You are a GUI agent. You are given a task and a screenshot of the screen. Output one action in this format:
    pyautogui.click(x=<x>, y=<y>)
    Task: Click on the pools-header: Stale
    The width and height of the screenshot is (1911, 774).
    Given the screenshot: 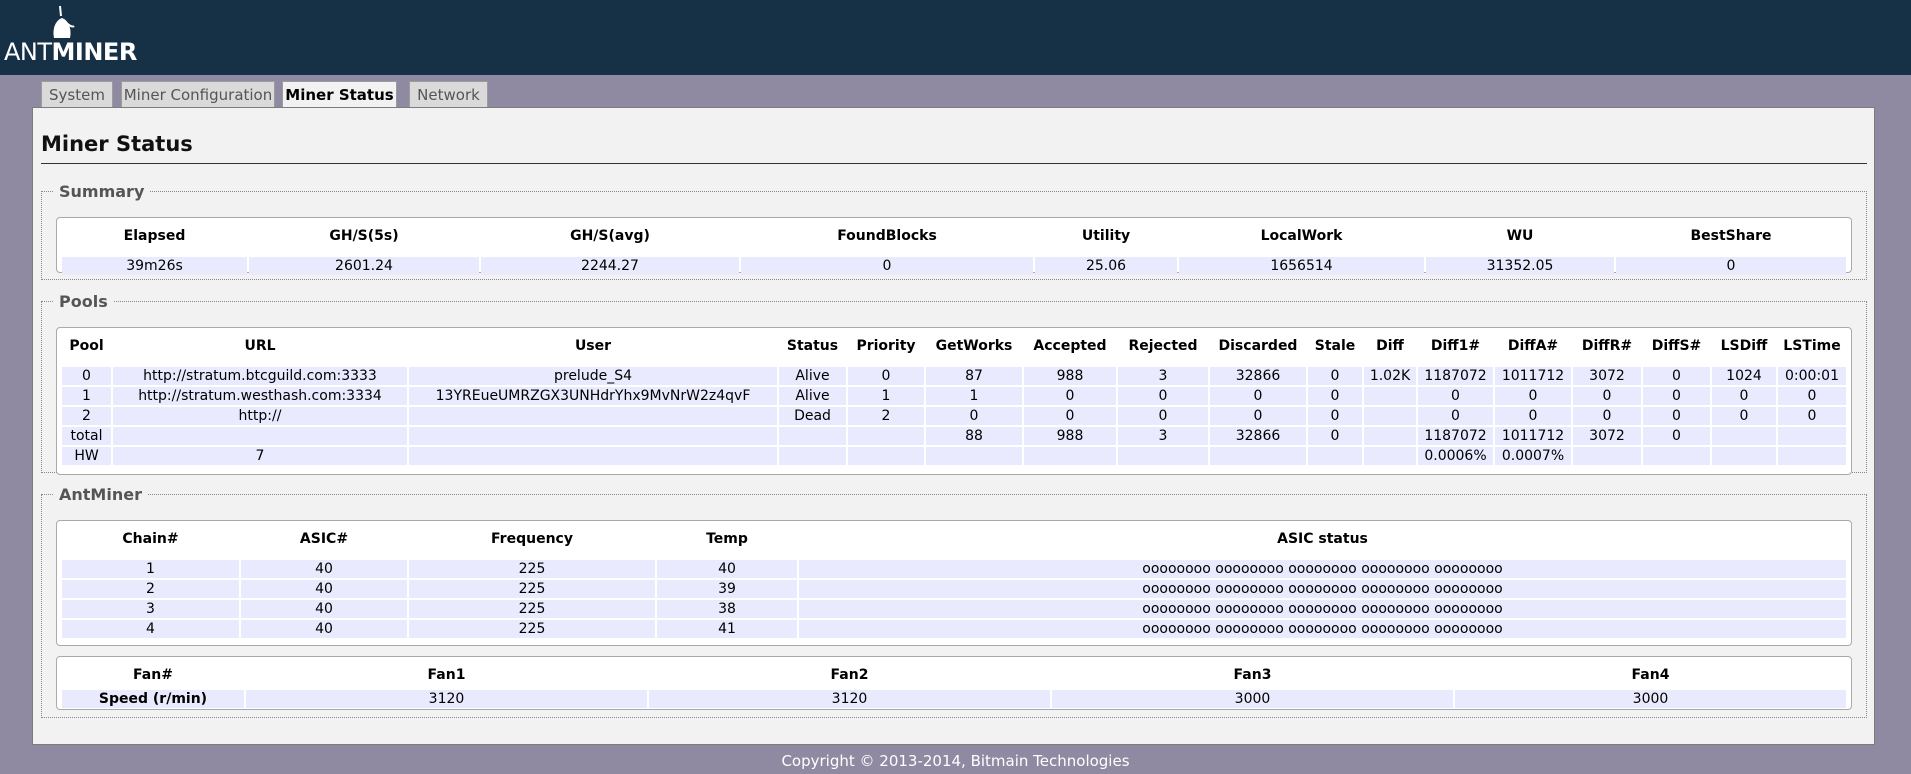 What is the action you would take?
    pyautogui.click(x=1335, y=346)
    